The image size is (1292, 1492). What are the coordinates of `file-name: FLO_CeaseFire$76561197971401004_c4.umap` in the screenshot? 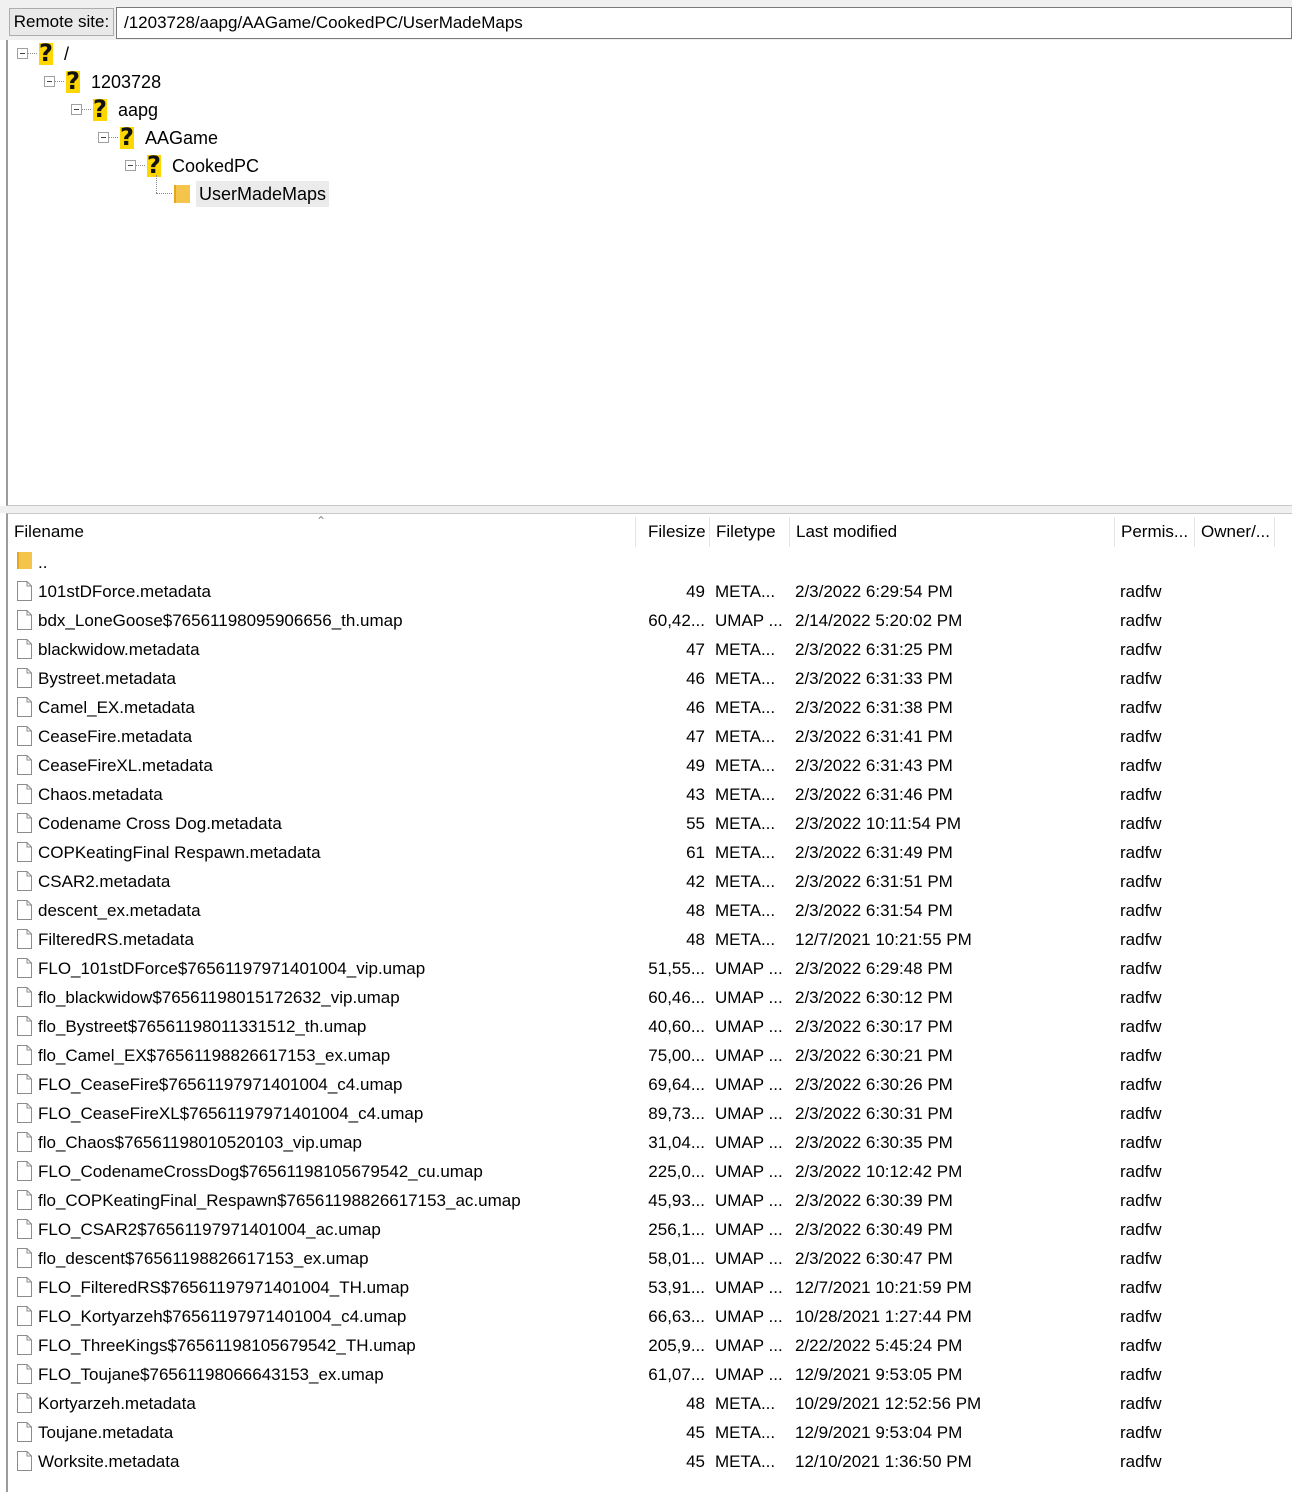 It's located at (220, 1084).